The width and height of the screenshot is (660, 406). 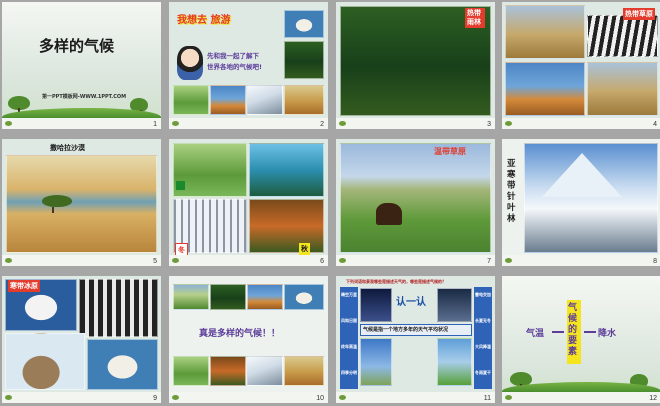 What do you see at coordinates (190, 63) in the screenshot?
I see `cartoon-avatar-icon` at bounding box center [190, 63].